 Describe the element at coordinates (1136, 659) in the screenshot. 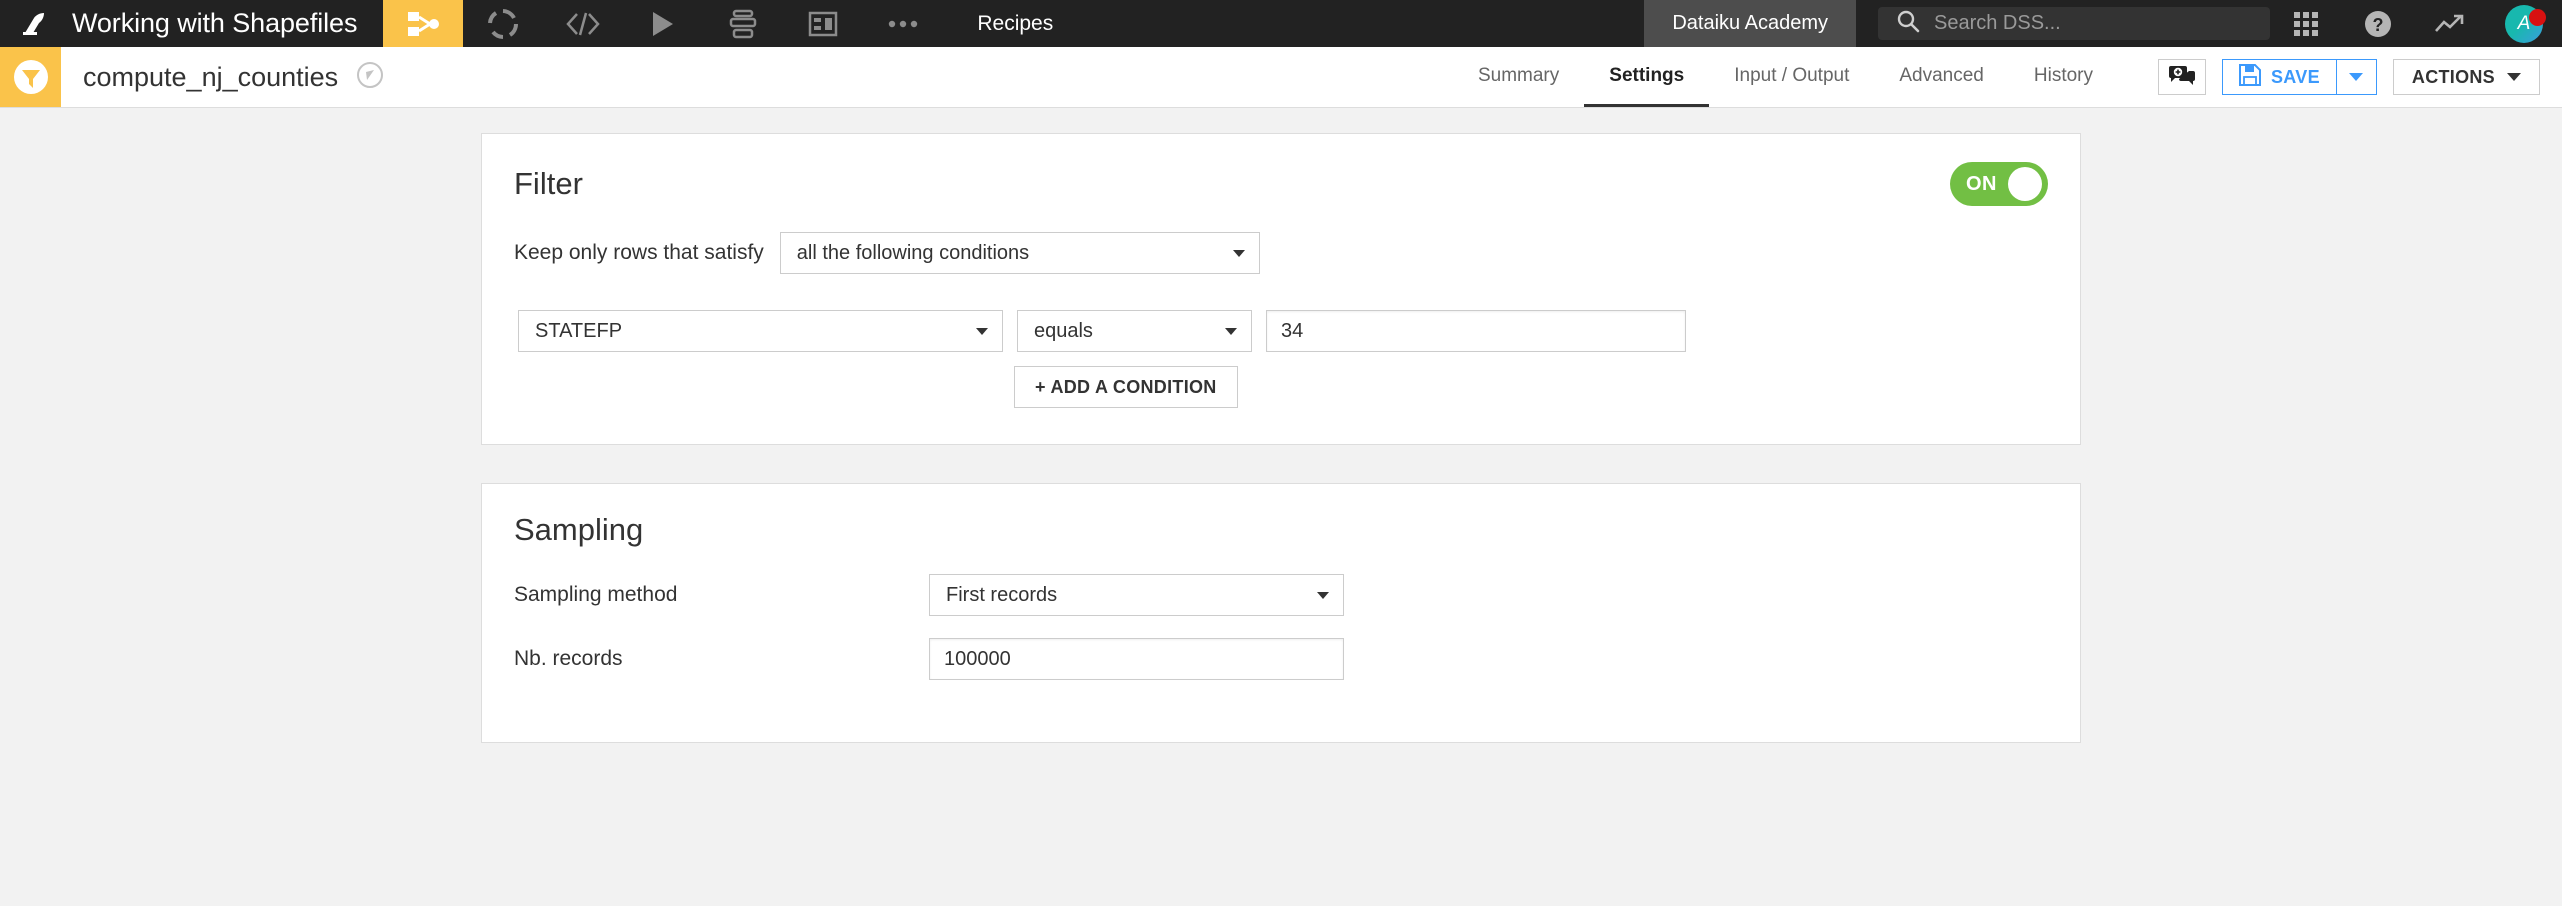

I see `nb-records-input: 100000` at that location.